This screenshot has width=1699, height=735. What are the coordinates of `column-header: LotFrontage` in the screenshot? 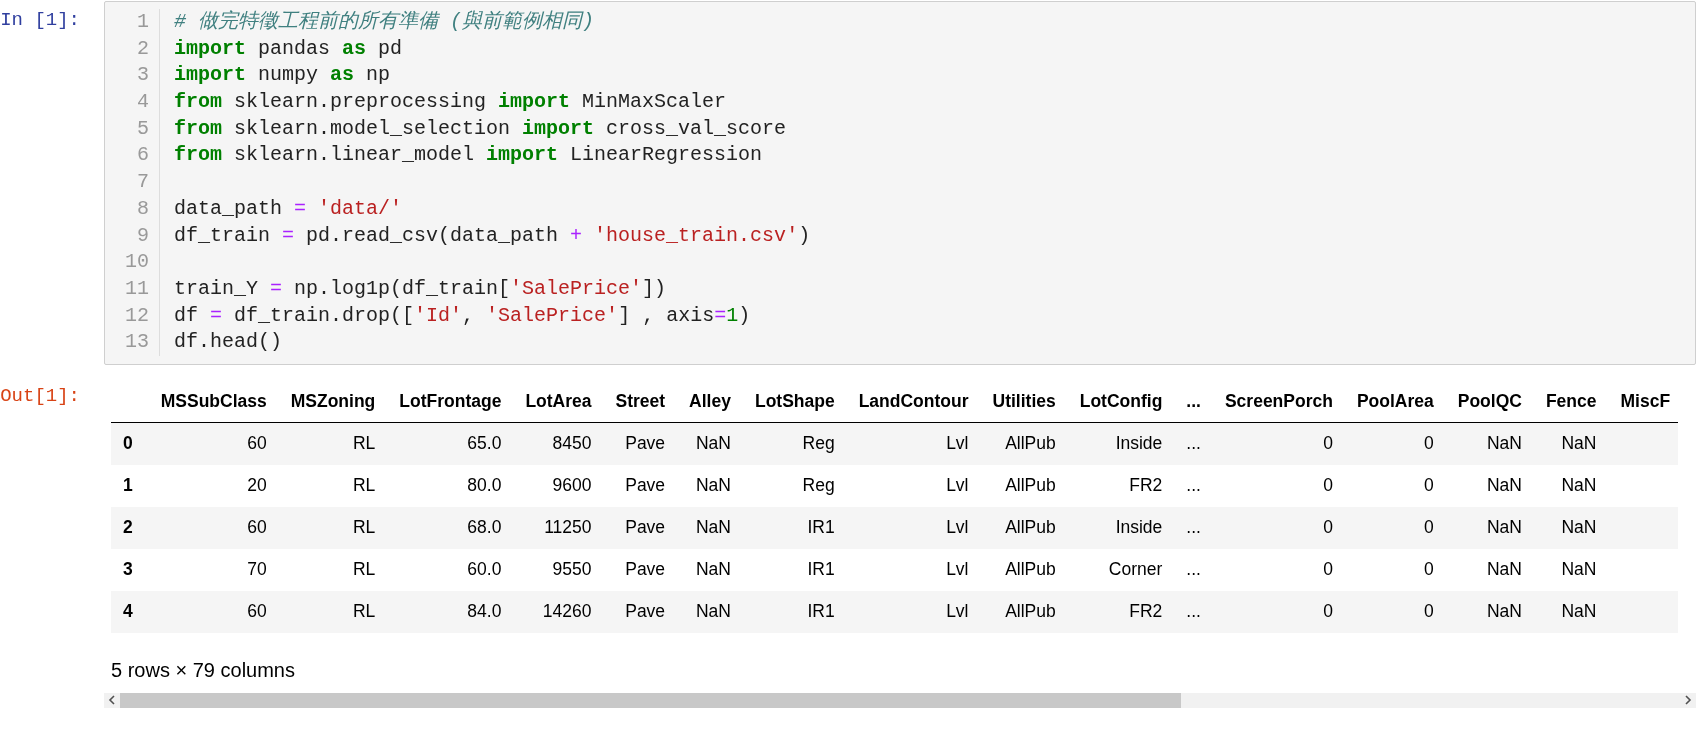 It's located at (446, 403).